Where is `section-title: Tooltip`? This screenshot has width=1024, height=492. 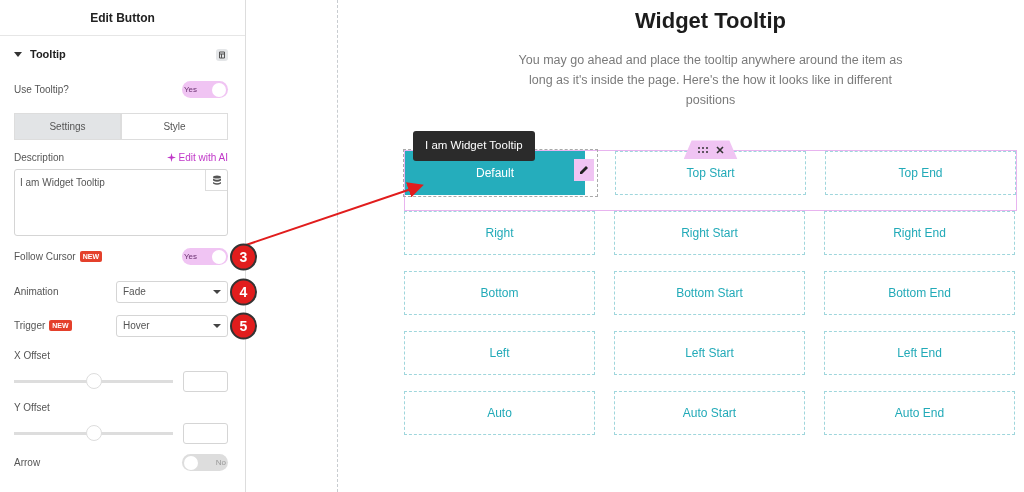
section-title: Tooltip is located at coordinates (48, 54).